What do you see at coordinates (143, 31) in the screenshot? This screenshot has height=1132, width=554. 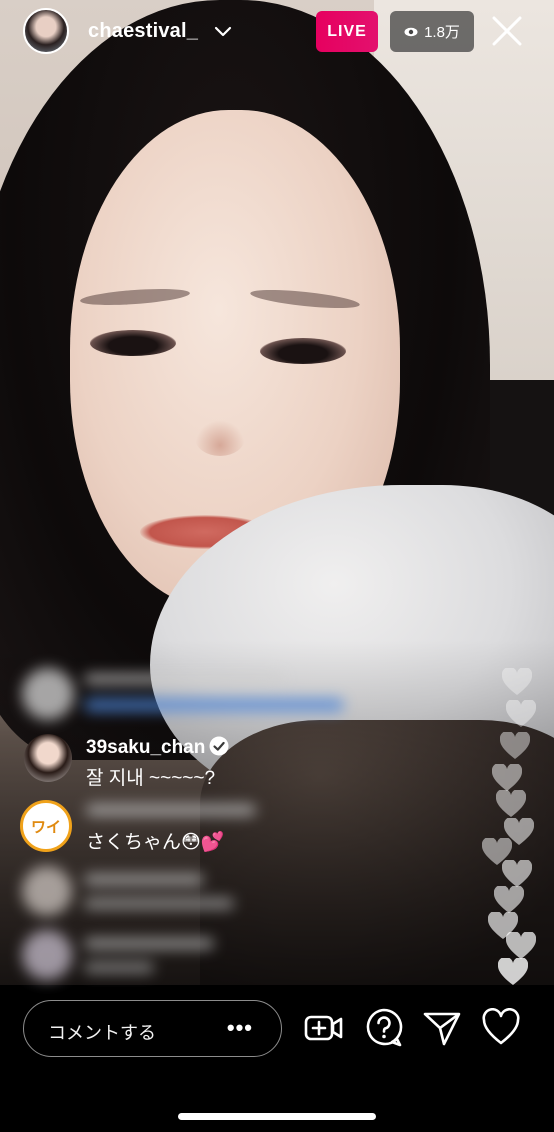 I see `host-username: chaestival_` at bounding box center [143, 31].